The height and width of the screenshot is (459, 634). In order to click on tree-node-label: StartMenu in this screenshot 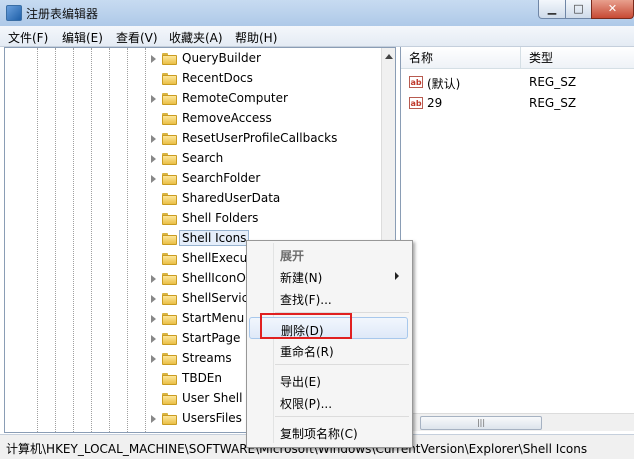, I will do `click(213, 318)`.